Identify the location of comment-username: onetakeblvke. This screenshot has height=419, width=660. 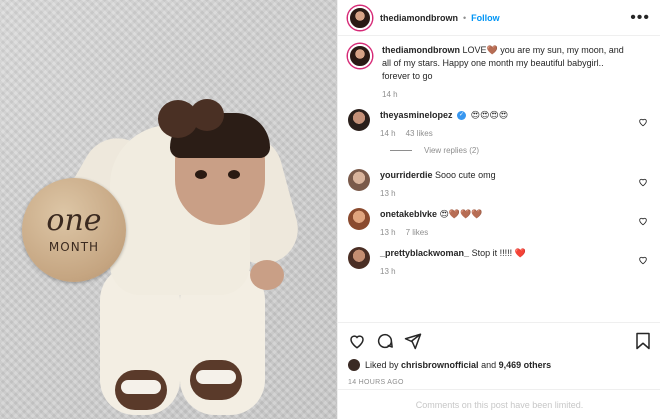
(408, 214).